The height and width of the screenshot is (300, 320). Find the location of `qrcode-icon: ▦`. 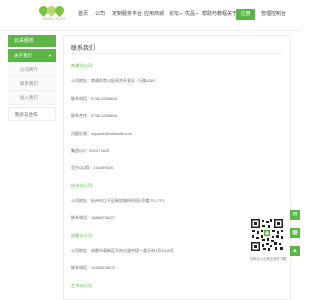

qrcode-icon: ▦ is located at coordinates (295, 233).